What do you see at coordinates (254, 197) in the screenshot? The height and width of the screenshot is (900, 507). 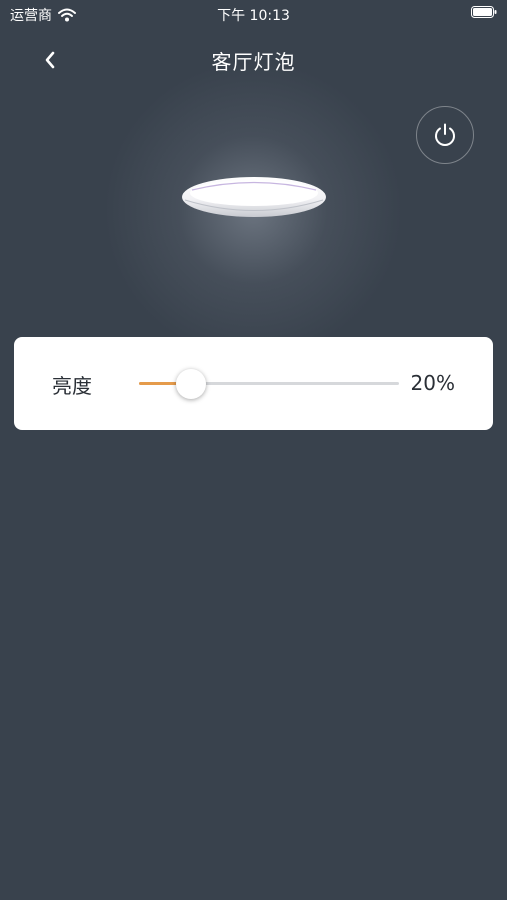 I see `ceiling-lamp-icon` at bounding box center [254, 197].